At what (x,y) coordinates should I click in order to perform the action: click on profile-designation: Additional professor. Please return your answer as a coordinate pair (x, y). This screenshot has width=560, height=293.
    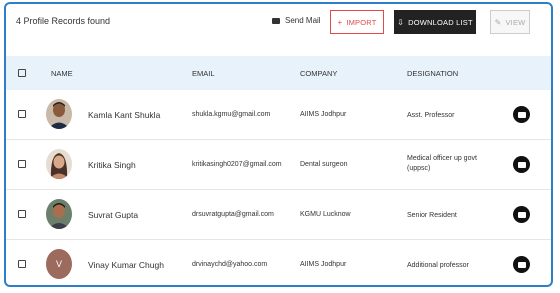
    Looking at the image, I should click on (438, 265).